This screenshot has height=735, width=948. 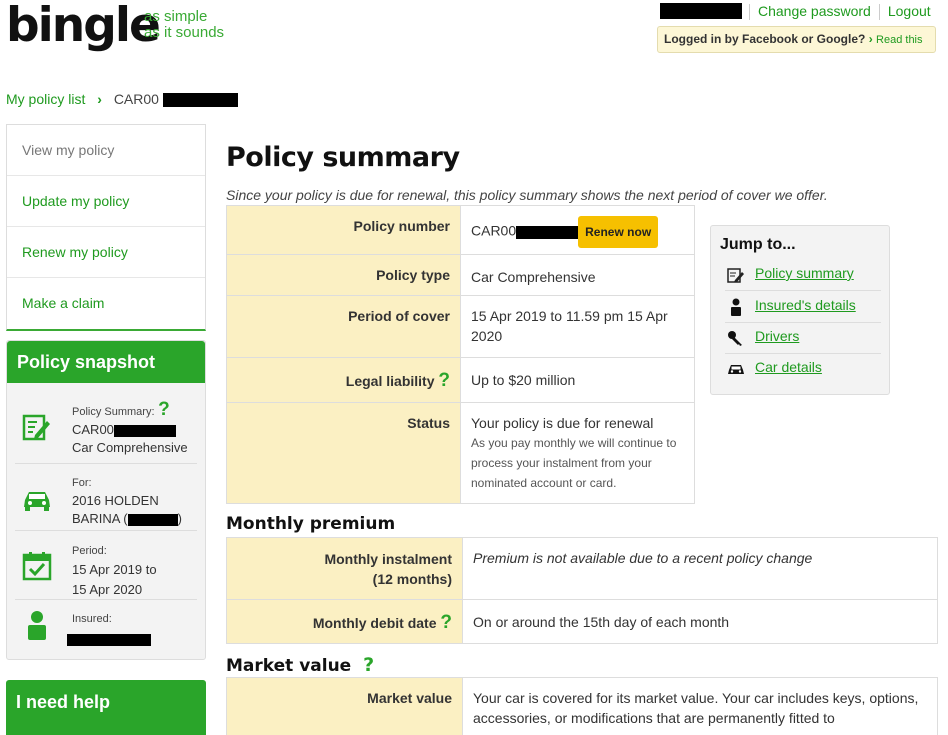 I want to click on jump-car-details-link: Car details, so click(x=788, y=367).